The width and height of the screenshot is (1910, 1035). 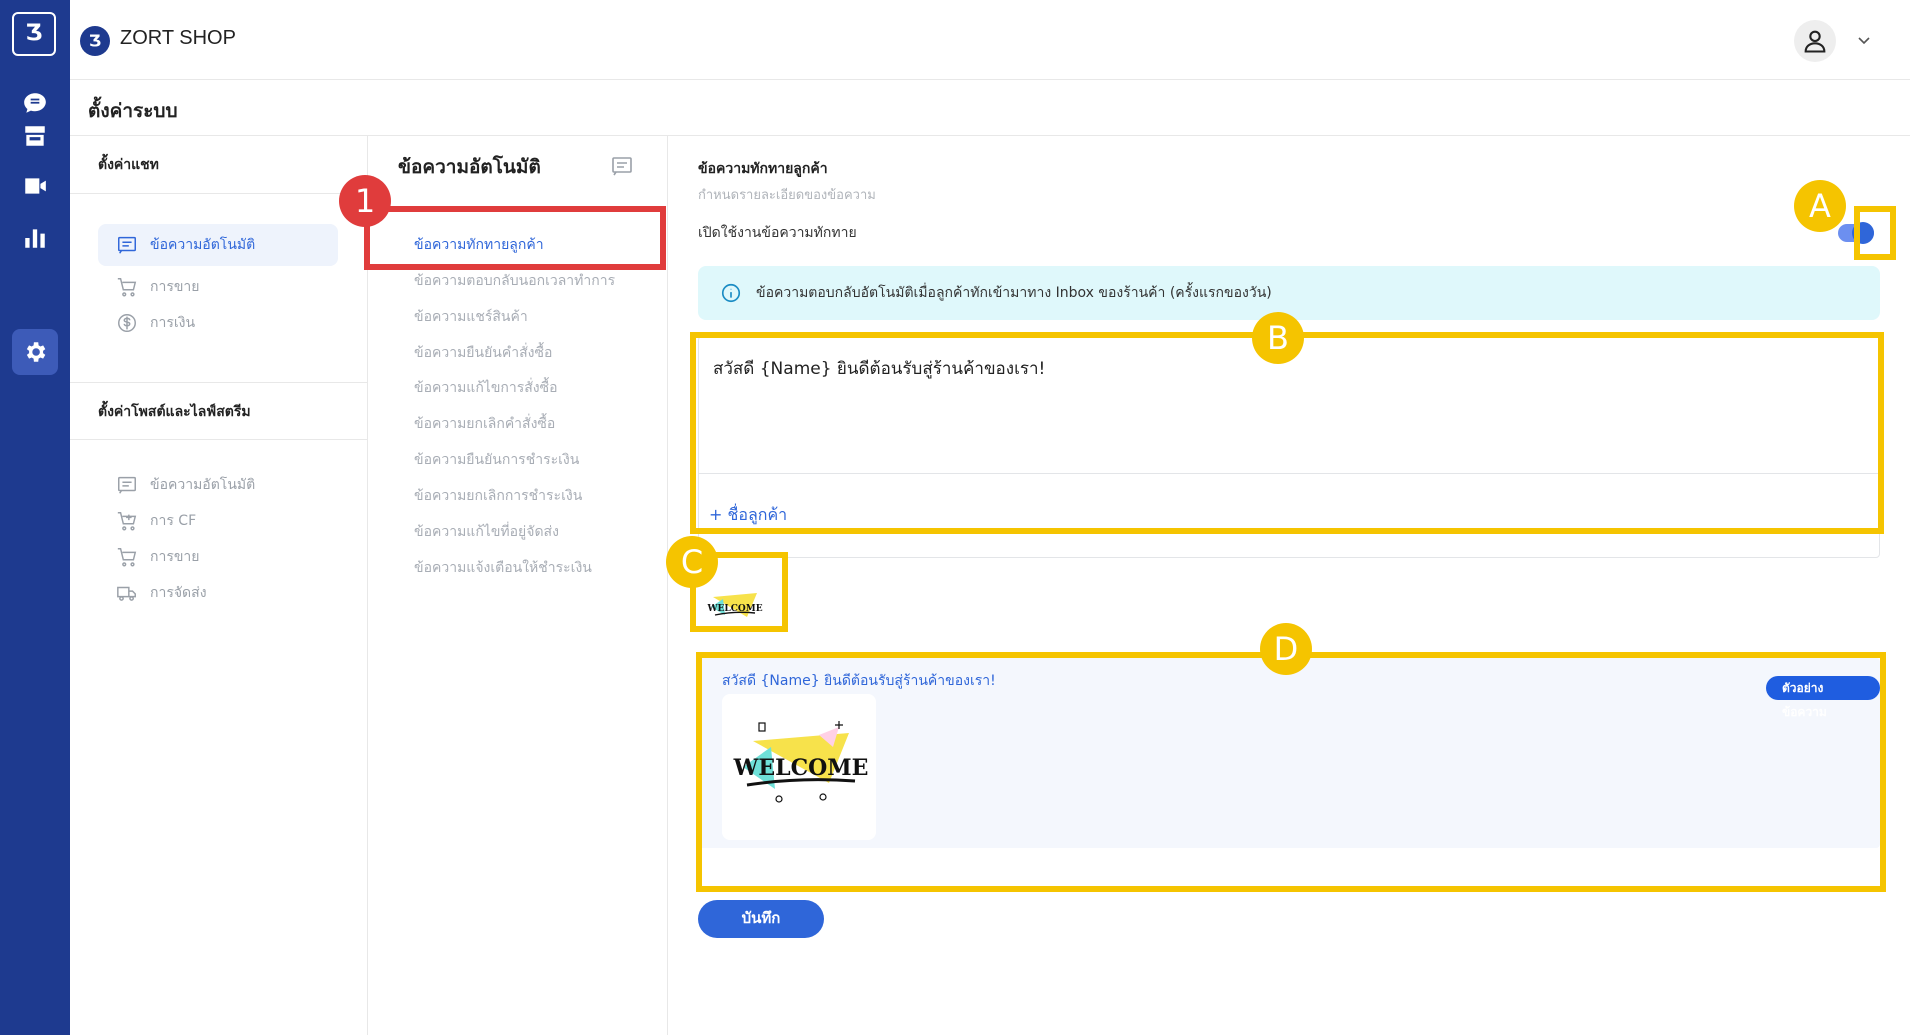 I want to click on store-nav-button, so click(x=35, y=136).